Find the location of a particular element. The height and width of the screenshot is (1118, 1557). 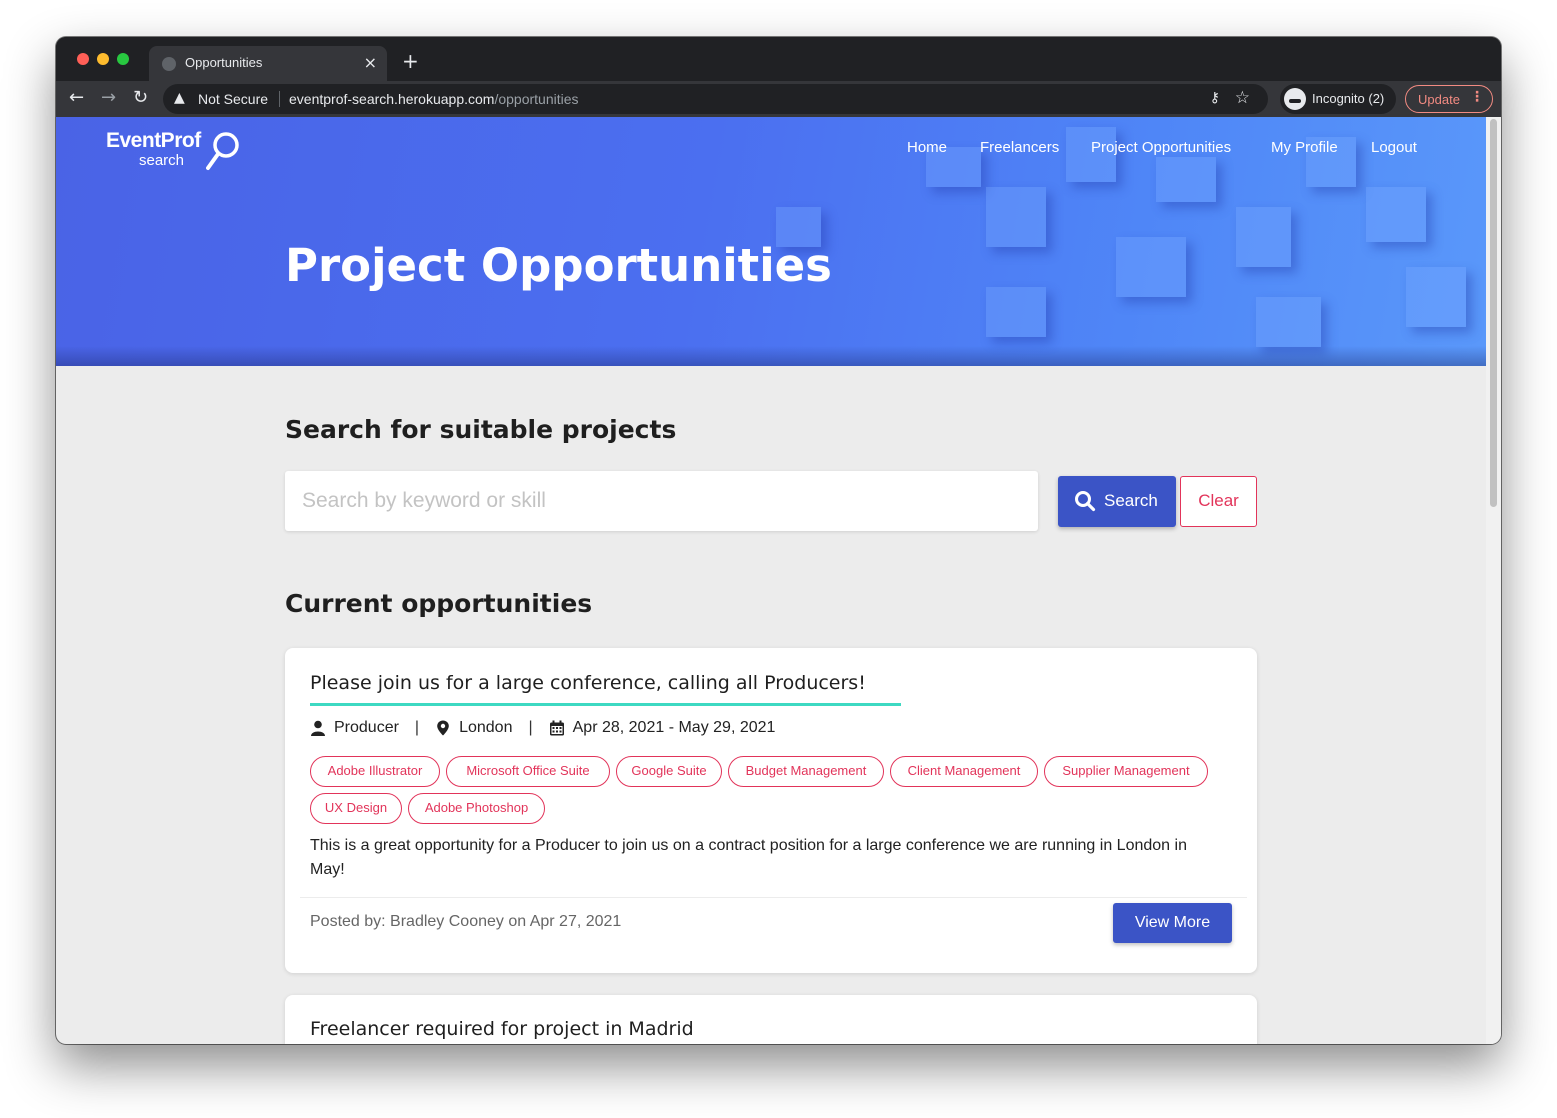

page-title: Project Opportunities is located at coordinates (558, 265).